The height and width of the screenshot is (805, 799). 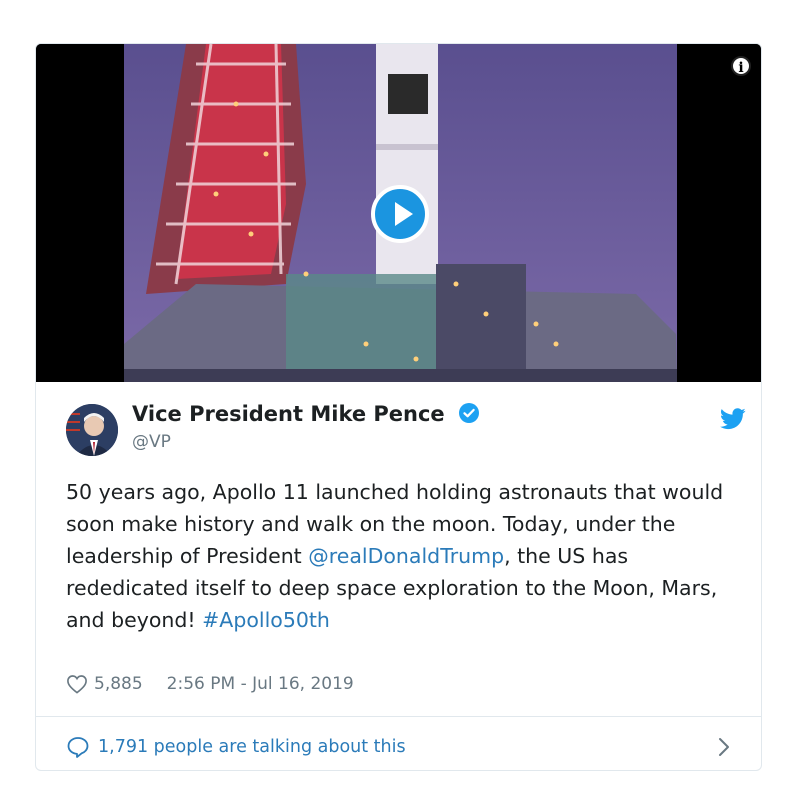 I want to click on play-icon, so click(x=400, y=214).